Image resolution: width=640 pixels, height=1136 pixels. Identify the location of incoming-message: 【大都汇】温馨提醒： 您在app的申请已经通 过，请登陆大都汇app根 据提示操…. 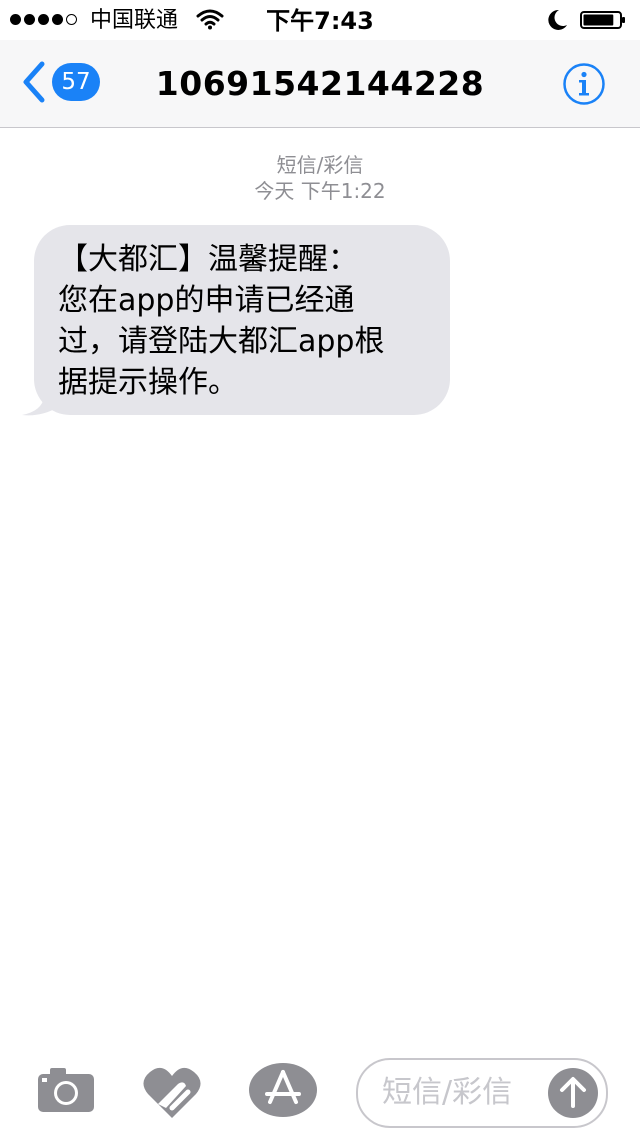
(237, 321).